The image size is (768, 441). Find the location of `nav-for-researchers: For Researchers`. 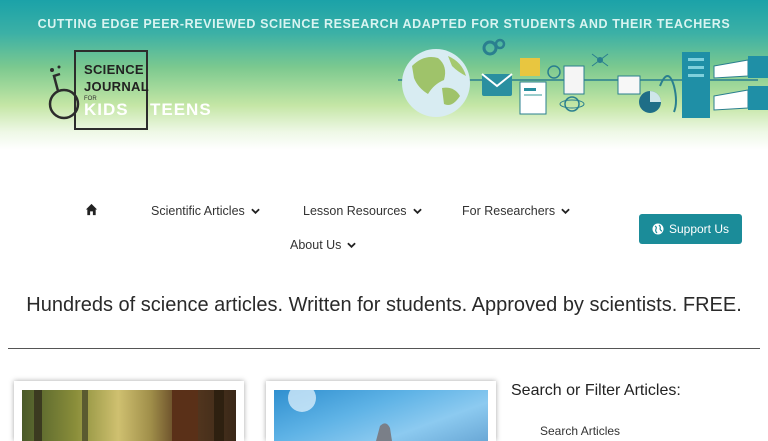

nav-for-researchers: For Researchers is located at coordinates (516, 211).